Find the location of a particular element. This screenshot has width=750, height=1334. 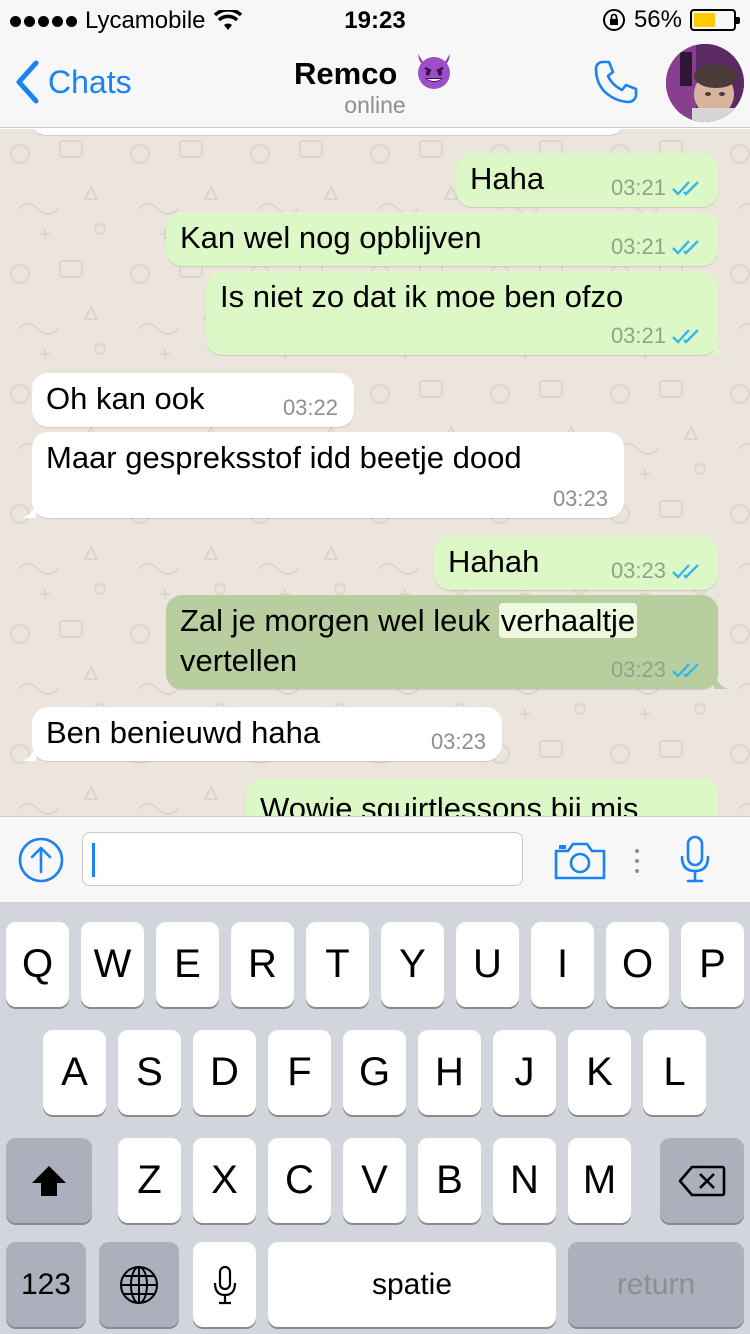

message-input is located at coordinates (302, 859).